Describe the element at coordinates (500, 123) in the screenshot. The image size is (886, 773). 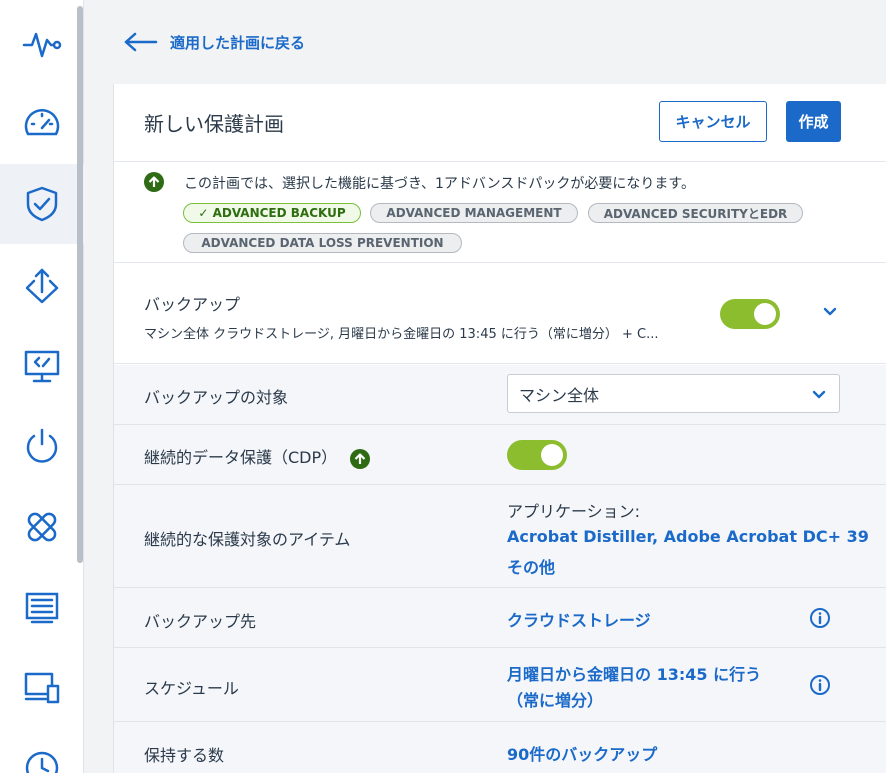
I see `panel-header: 新しい保護計画 キャンセル 作成` at that location.